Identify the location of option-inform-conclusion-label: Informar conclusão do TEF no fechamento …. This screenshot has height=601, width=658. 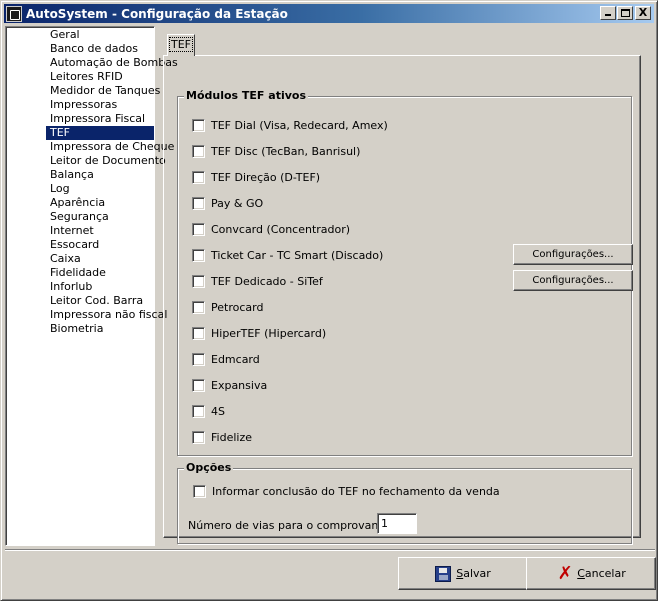
(356, 491).